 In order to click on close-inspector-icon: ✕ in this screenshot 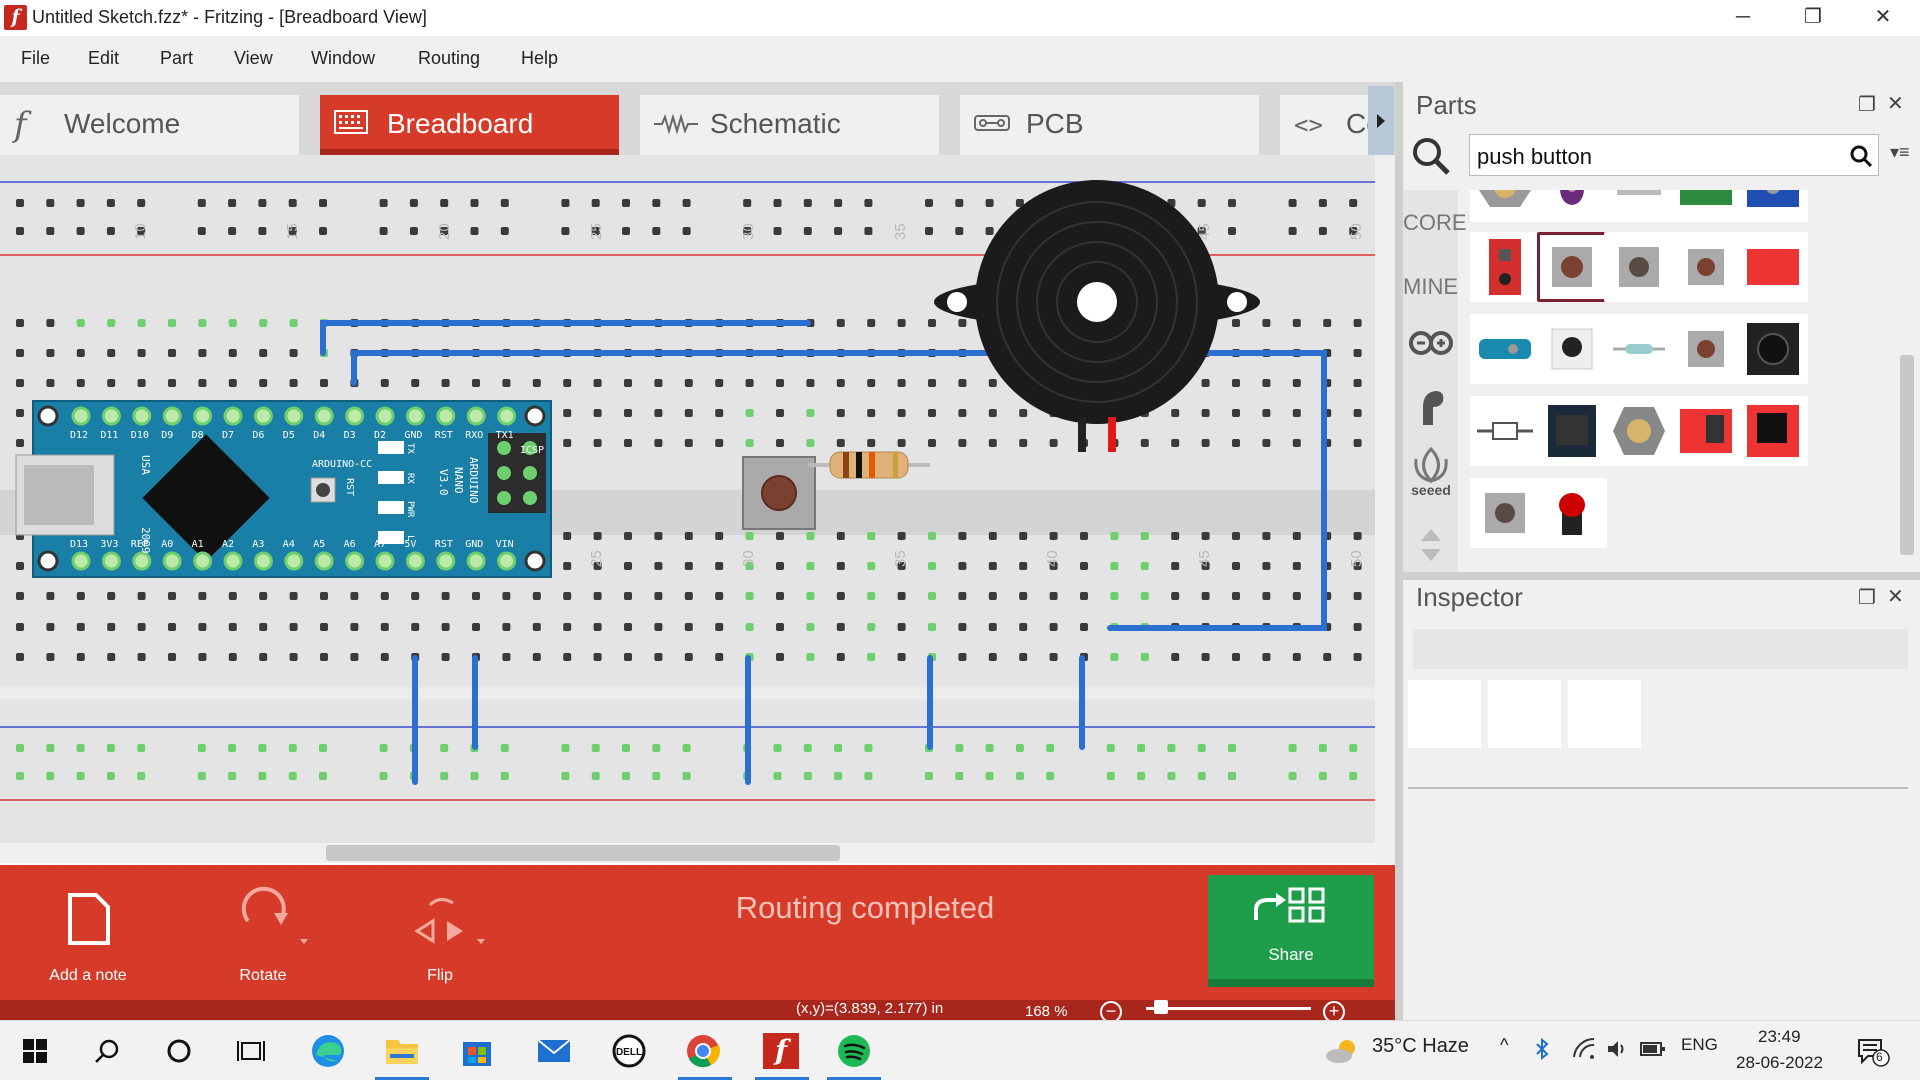, I will do `click(1895, 596)`.